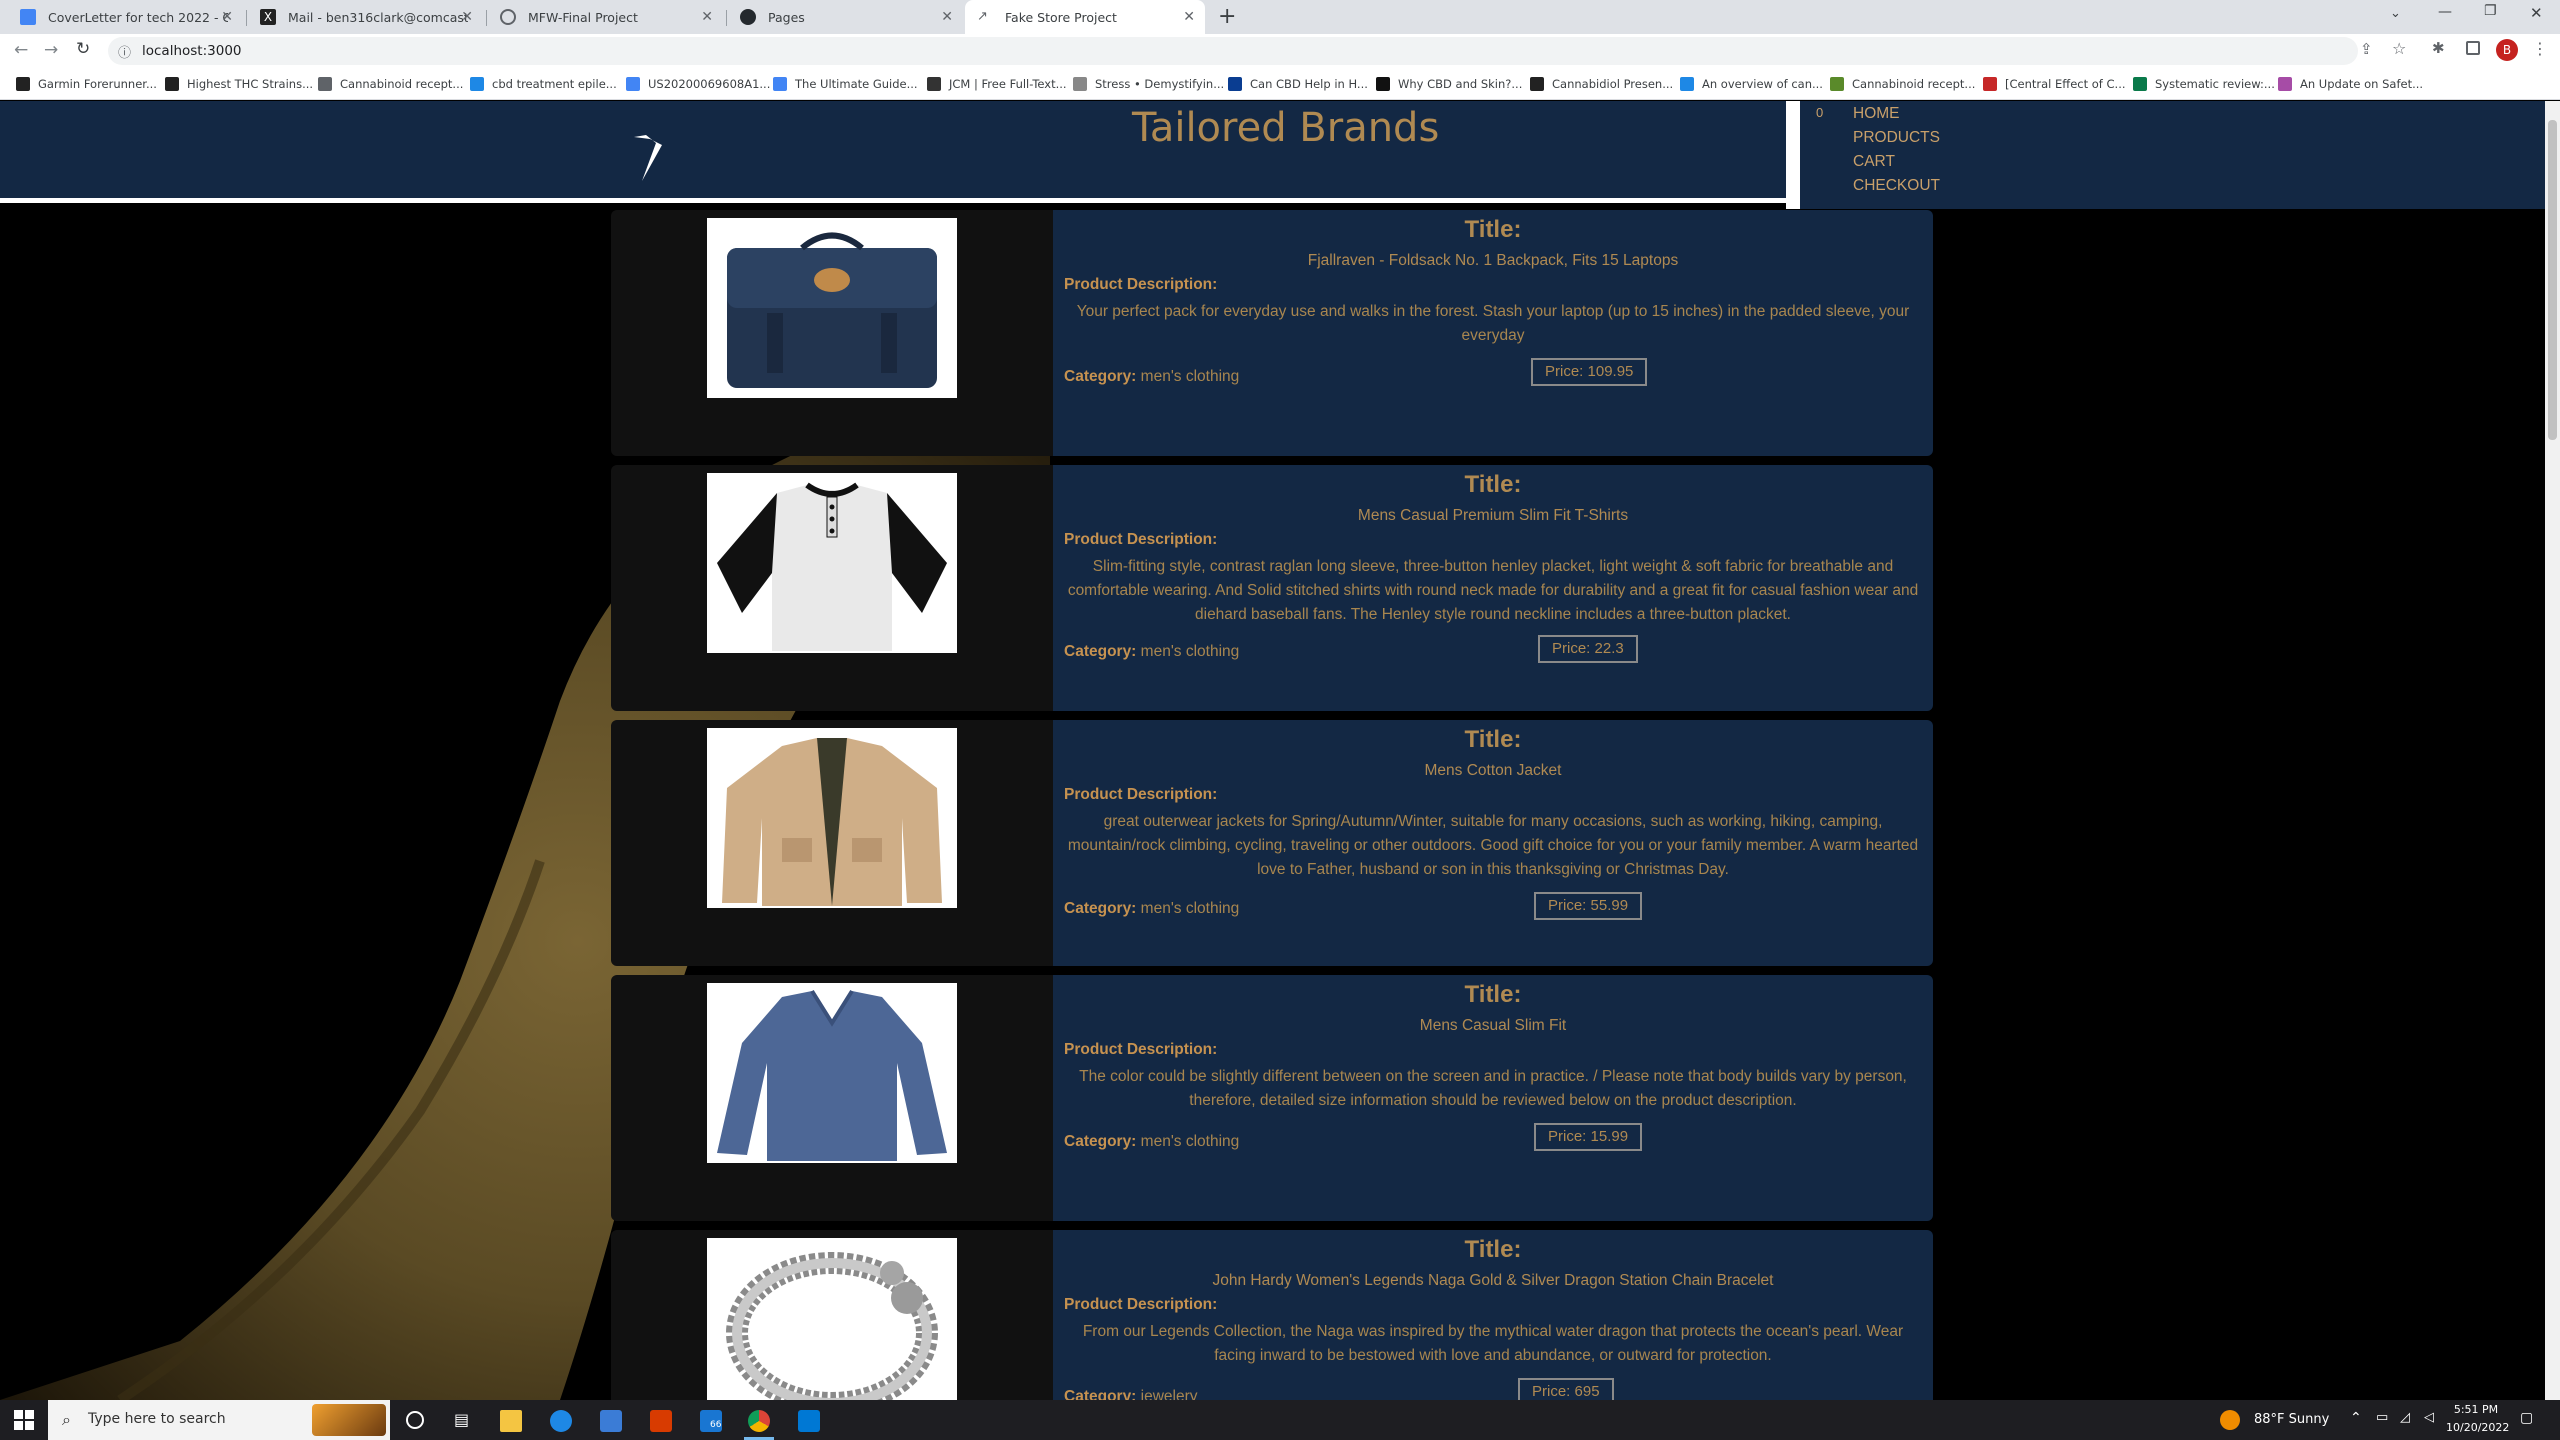  What do you see at coordinates (2552, 280) in the screenshot?
I see `scrollbar-thumb` at bounding box center [2552, 280].